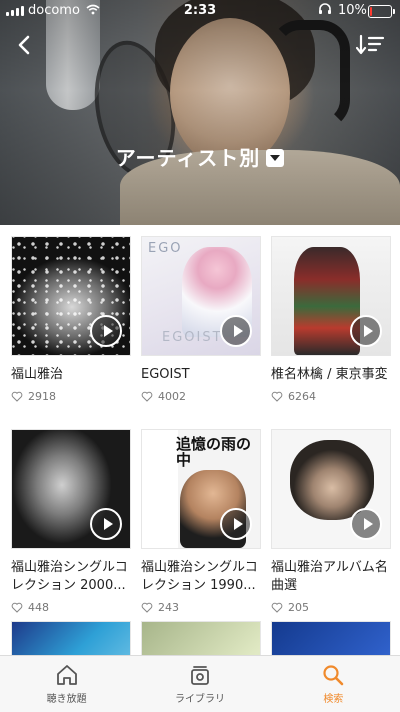  What do you see at coordinates (333, 699) in the screenshot?
I see `tab-label: 検索` at bounding box center [333, 699].